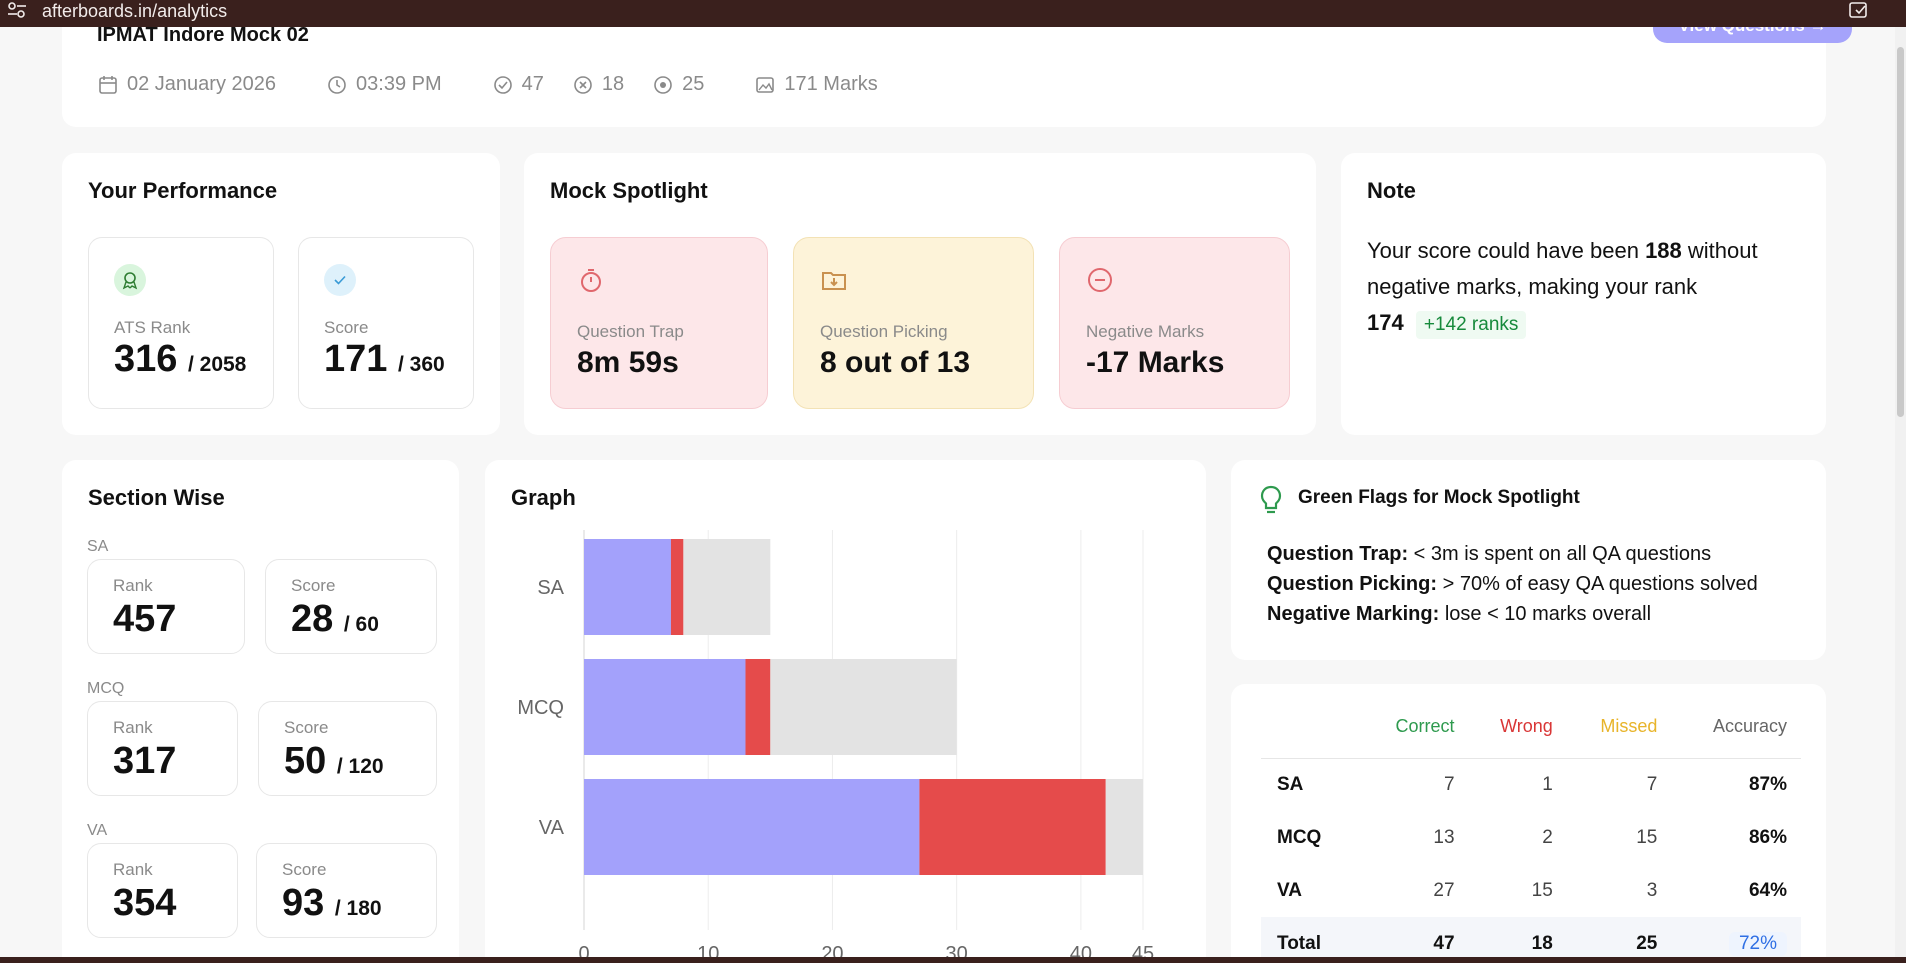  I want to click on check-badge-icon, so click(340, 280).